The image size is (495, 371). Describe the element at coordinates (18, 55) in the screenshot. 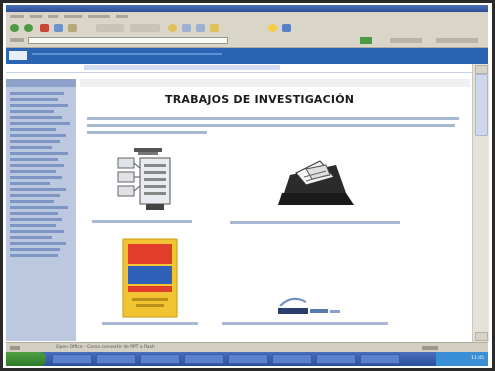

I see `site-logo` at that location.